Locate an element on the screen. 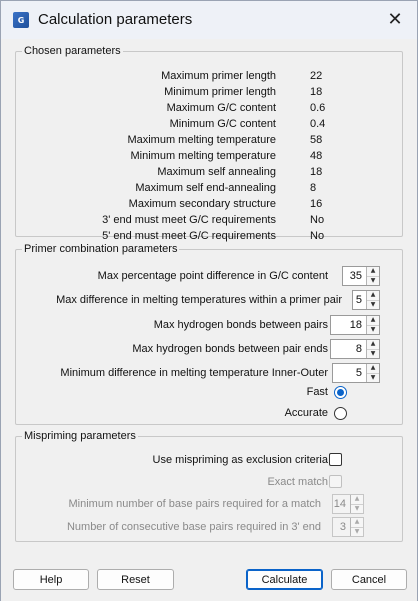 Image resolution: width=418 pixels, height=601 pixels. min-pairs-spinner: 14 ▲ ▼ is located at coordinates (348, 504).